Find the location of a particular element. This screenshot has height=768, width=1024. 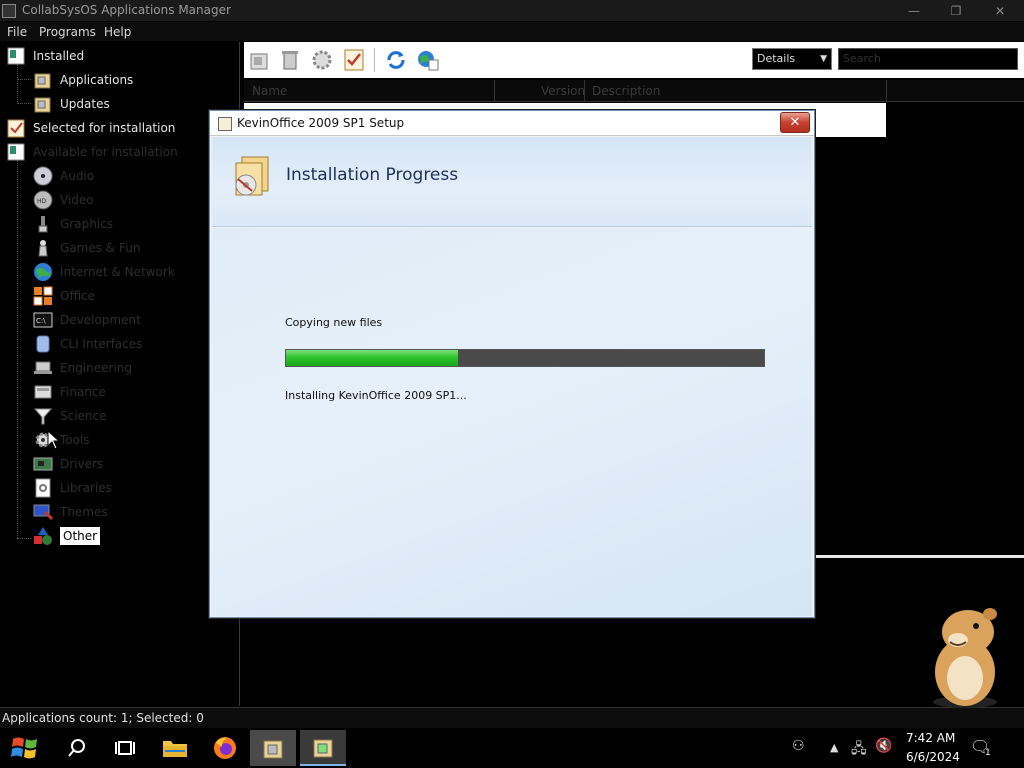

taskbar-apps-manager is located at coordinates (273, 748).